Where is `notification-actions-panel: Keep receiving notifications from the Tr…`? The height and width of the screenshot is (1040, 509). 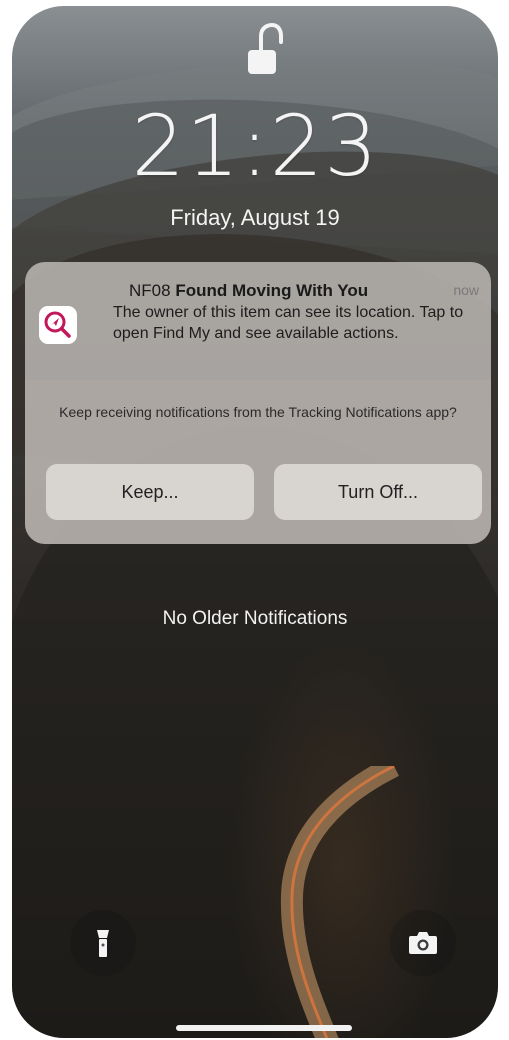 notification-actions-panel: Keep receiving notifications from the Tr… is located at coordinates (258, 462).